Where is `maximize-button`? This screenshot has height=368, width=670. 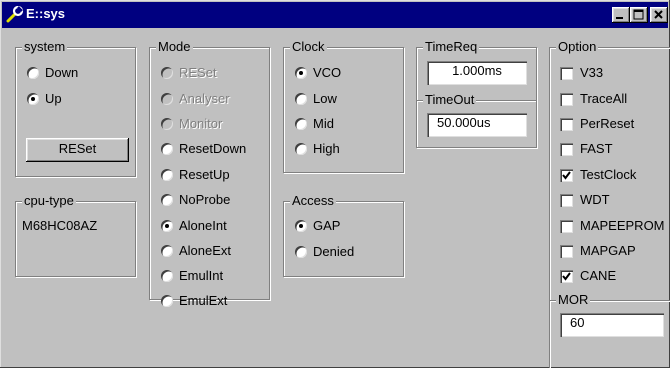 maximize-button is located at coordinates (639, 15).